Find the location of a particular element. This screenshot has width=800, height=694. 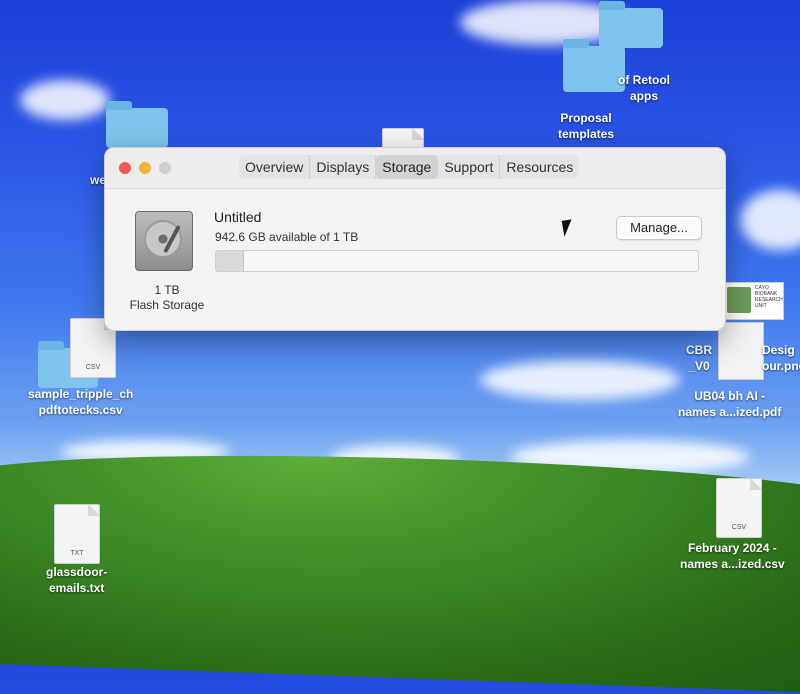

tab-support: Support is located at coordinates (469, 167).